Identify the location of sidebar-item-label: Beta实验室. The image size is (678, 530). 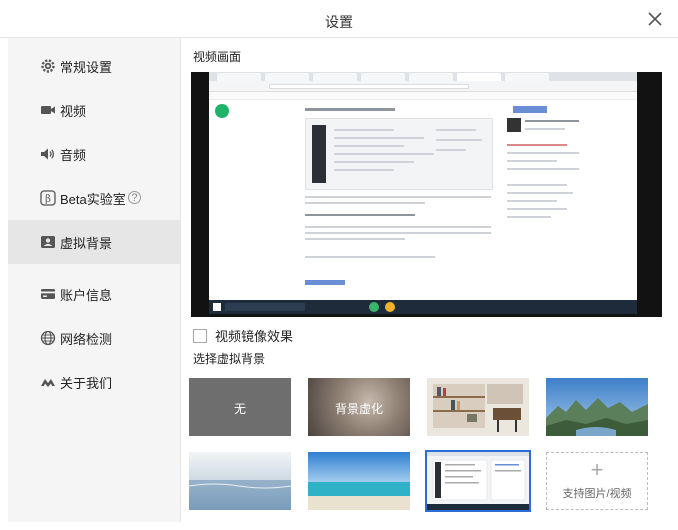
(93, 199).